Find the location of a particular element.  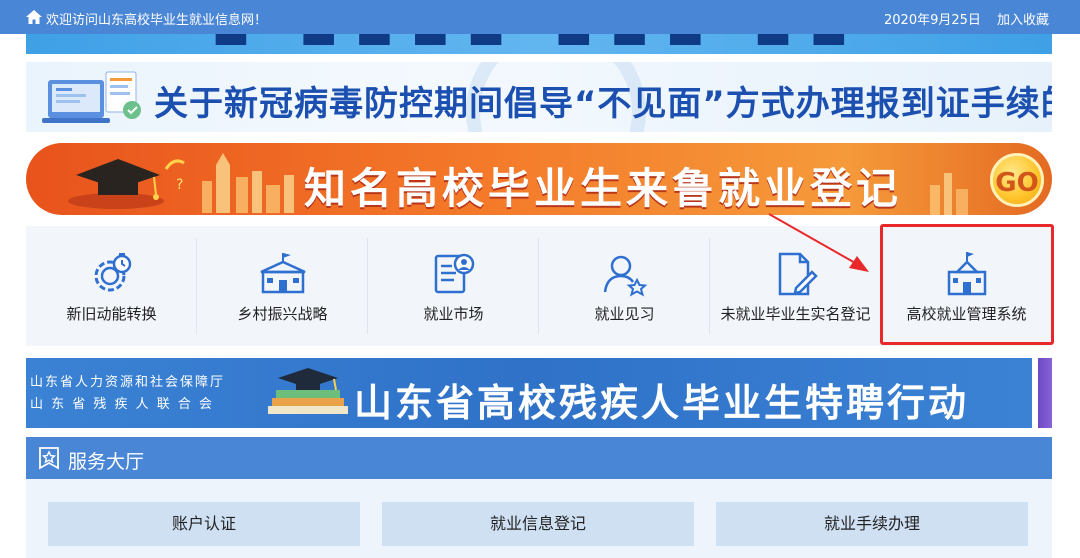

top-banner-partial: ▬ ▬▬▬▬ ▬▬▬ ▬▬ is located at coordinates (539, 44).